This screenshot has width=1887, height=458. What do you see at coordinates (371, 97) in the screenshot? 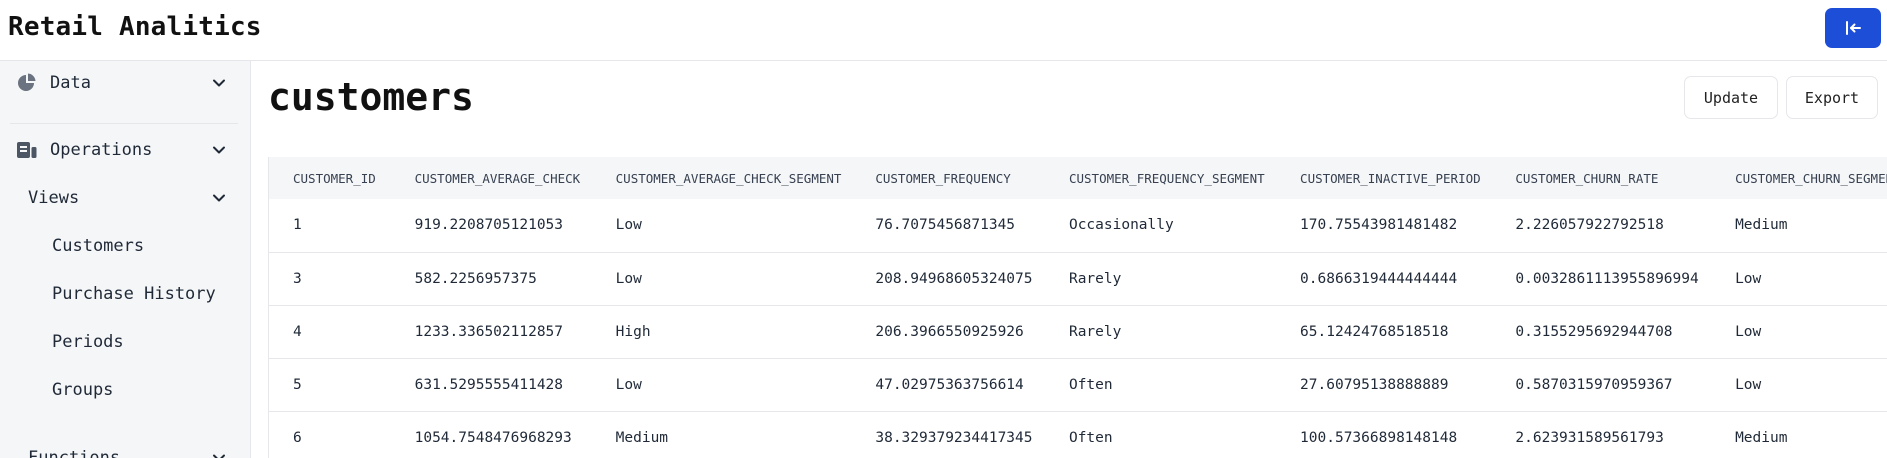
I see `page-title: customers` at bounding box center [371, 97].